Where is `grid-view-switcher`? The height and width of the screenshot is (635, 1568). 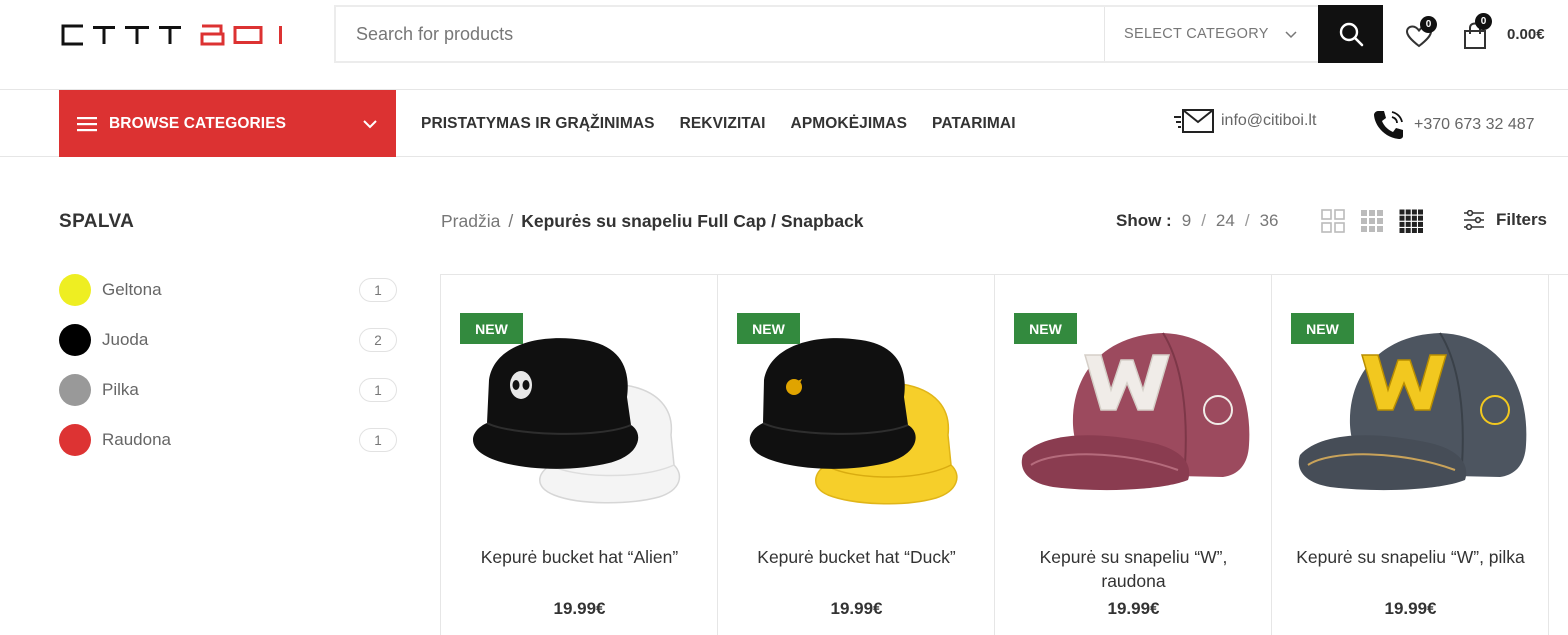
grid-view-switcher is located at coordinates (1379, 221).